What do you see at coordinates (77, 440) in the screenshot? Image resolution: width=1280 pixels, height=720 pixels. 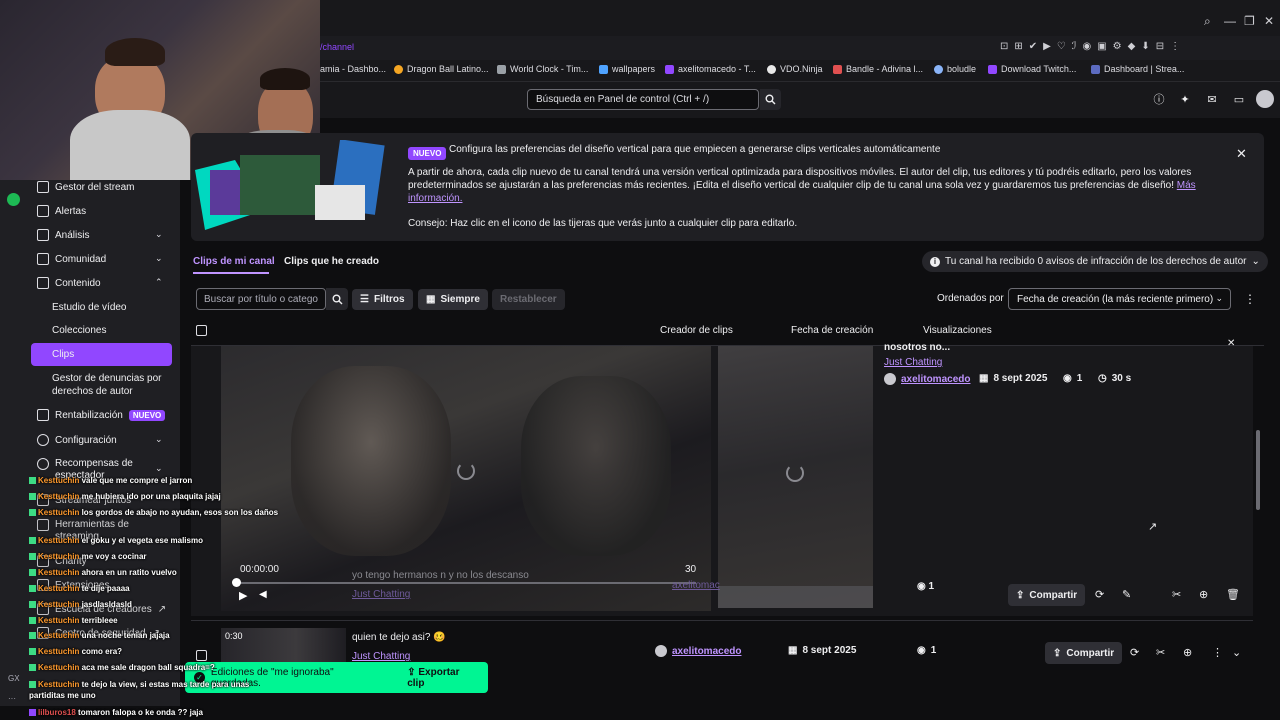 I see `sidebar-item-settings: Configuración` at bounding box center [77, 440].